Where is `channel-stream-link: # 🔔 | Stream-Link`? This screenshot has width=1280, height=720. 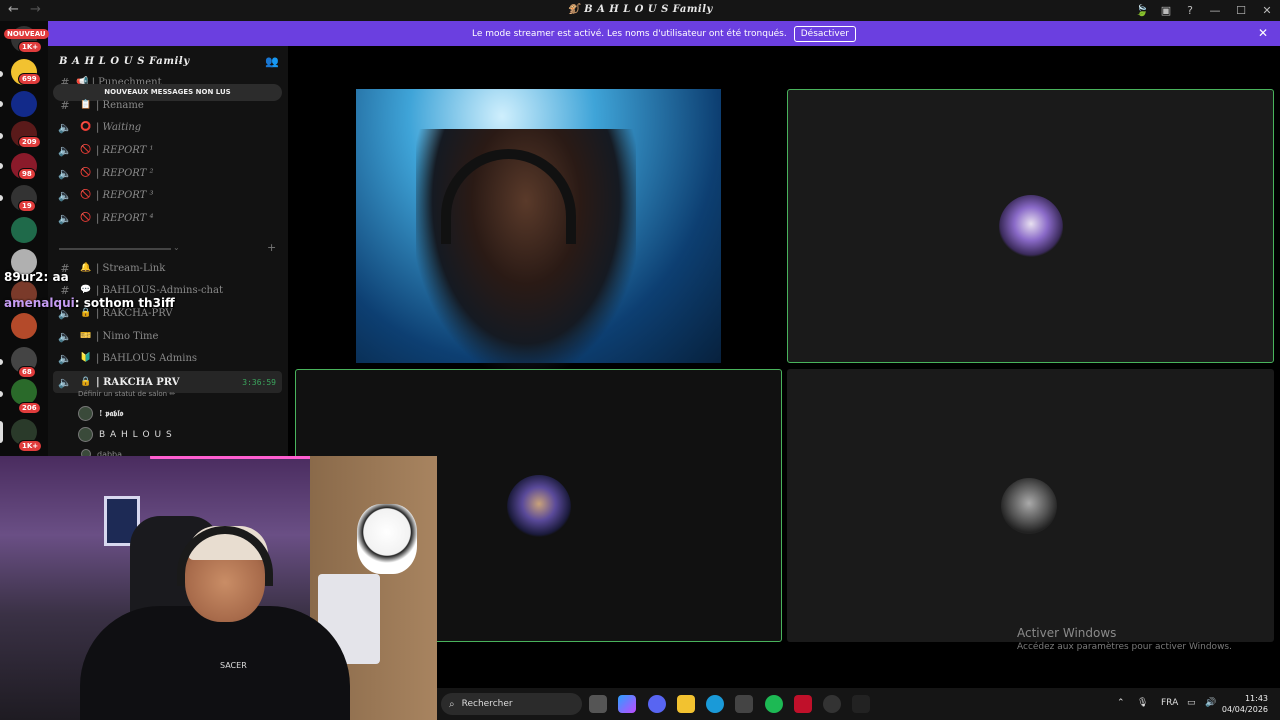 channel-stream-link: # 🔔 | Stream-Link is located at coordinates (167, 268).